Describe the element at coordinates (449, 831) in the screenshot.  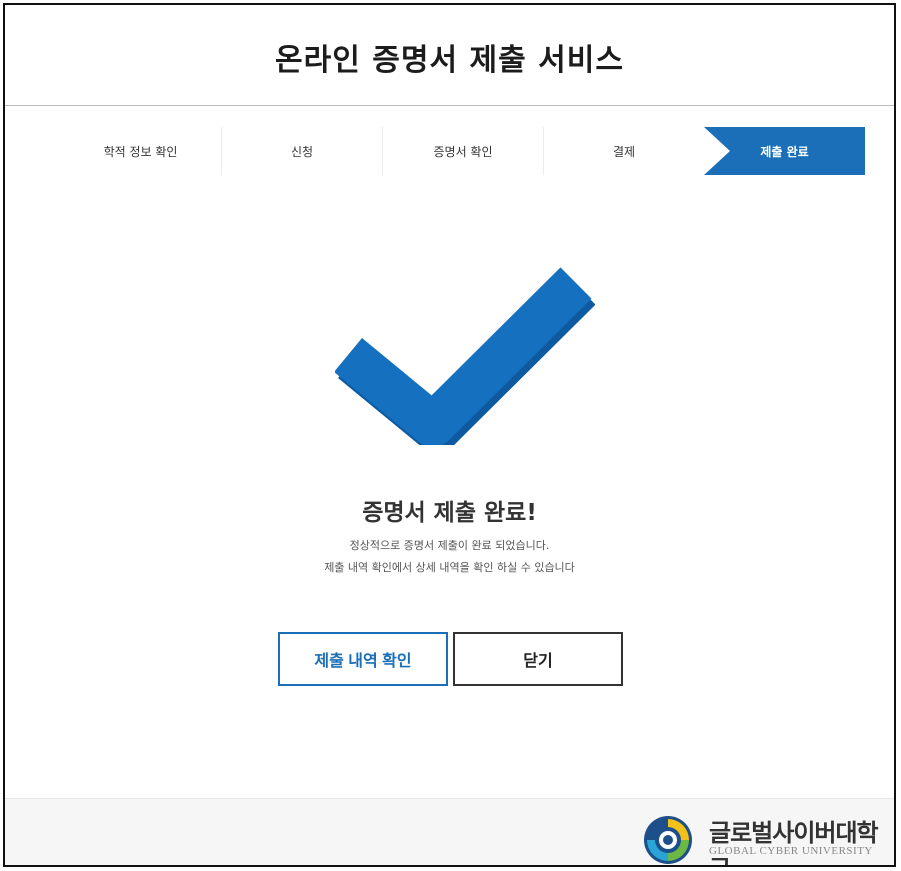
I see `footer: 글로벌사이버대학교 GLOBAL CYBER UNIVERSITY` at that location.